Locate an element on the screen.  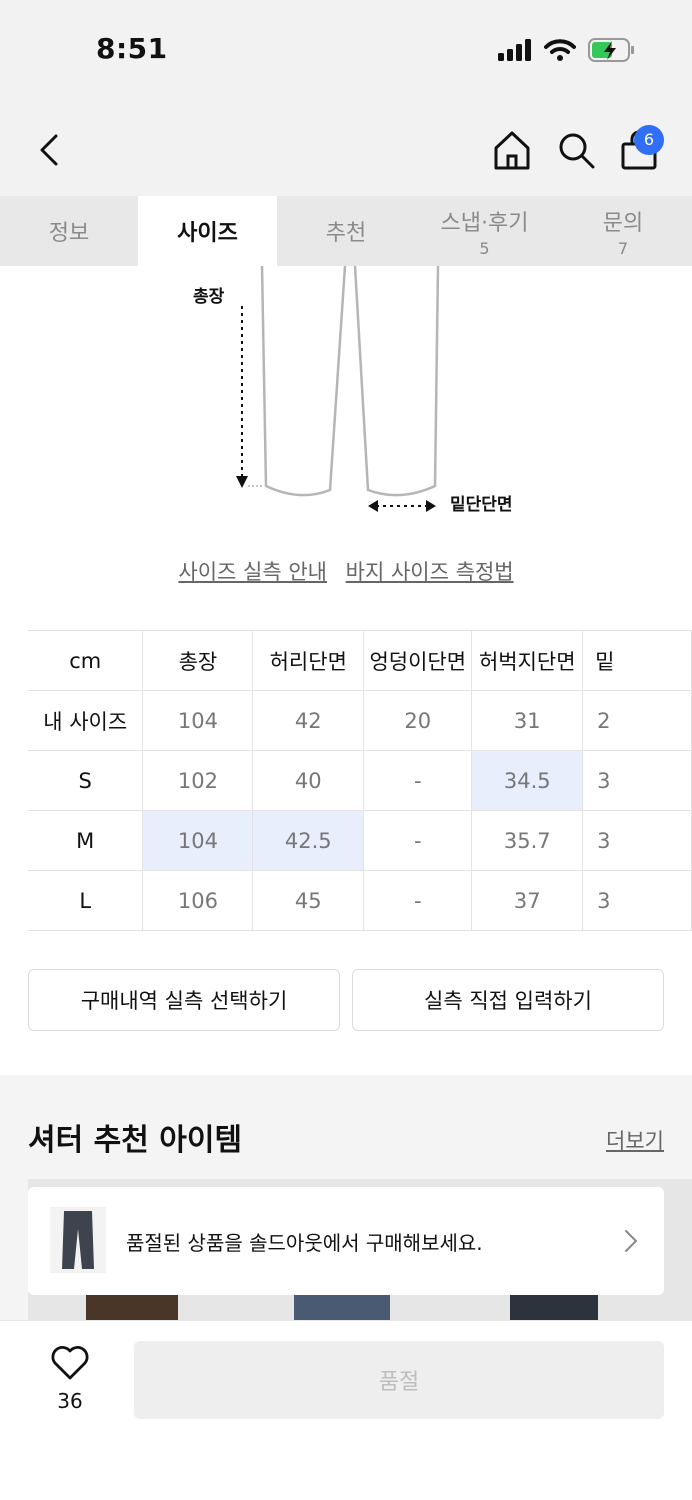
table-cell-highlighted: 42.5 is located at coordinates (308, 840).